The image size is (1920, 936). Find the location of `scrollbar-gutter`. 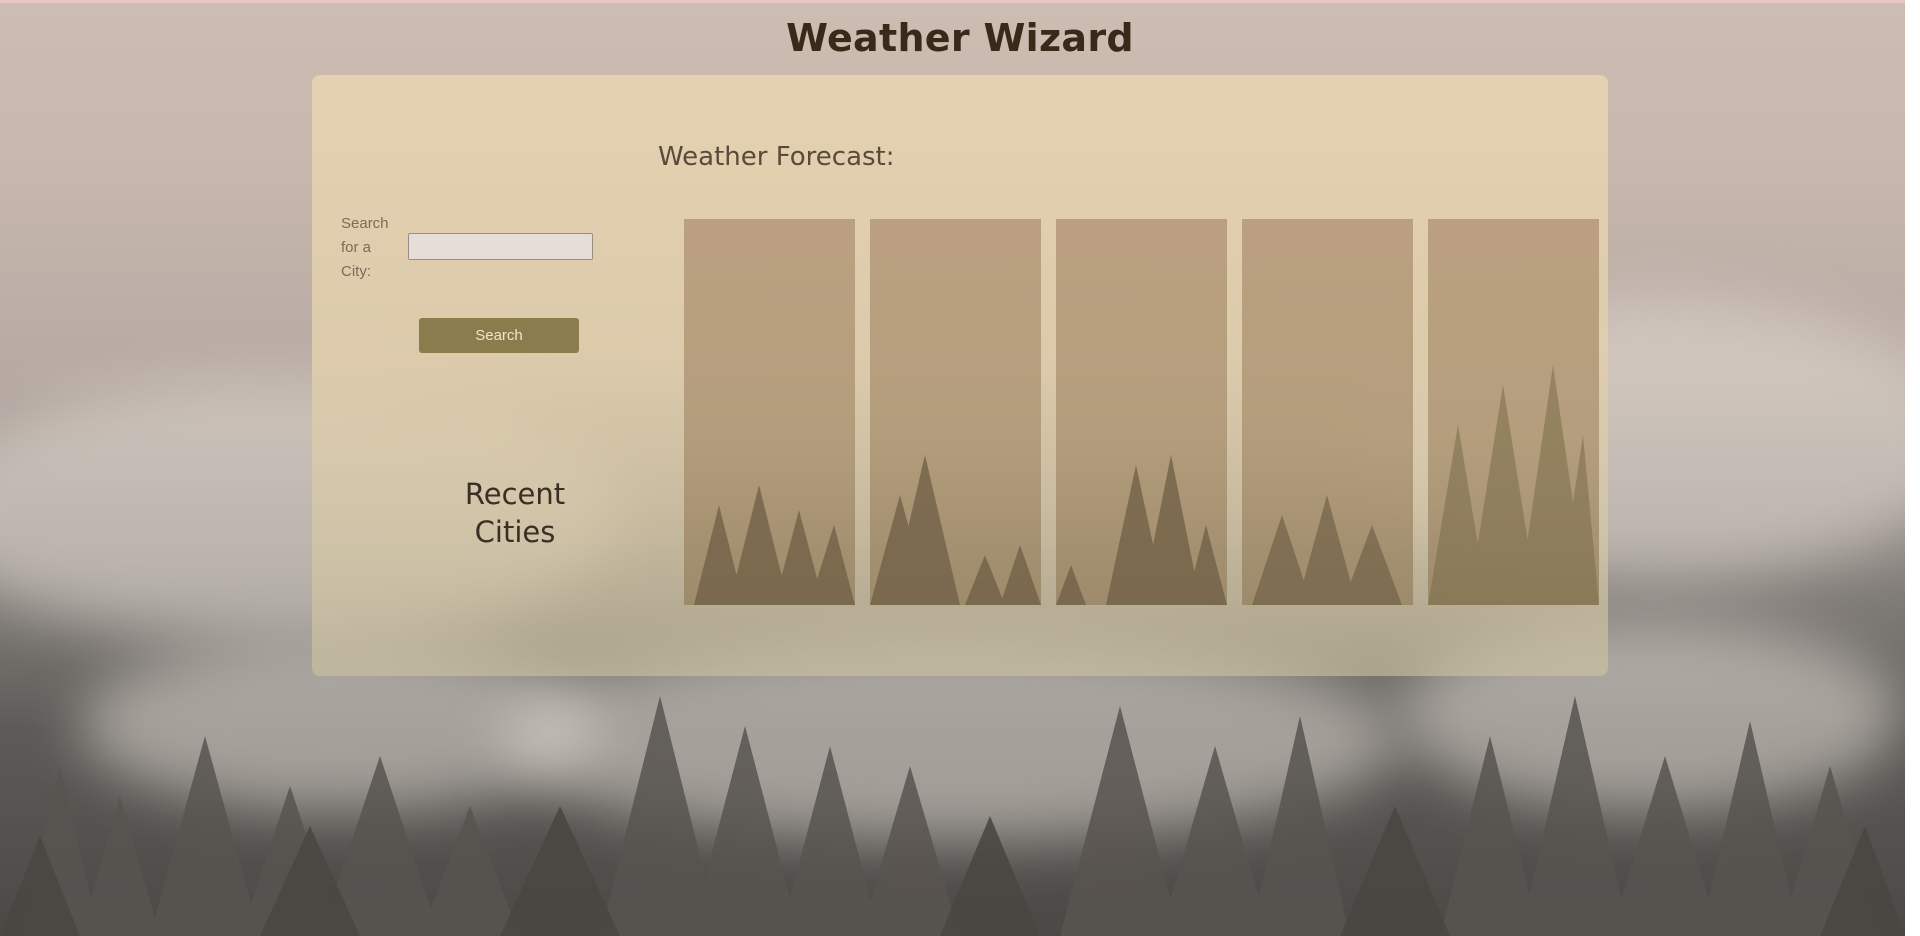

scrollbar-gutter is located at coordinates (1912, 468).